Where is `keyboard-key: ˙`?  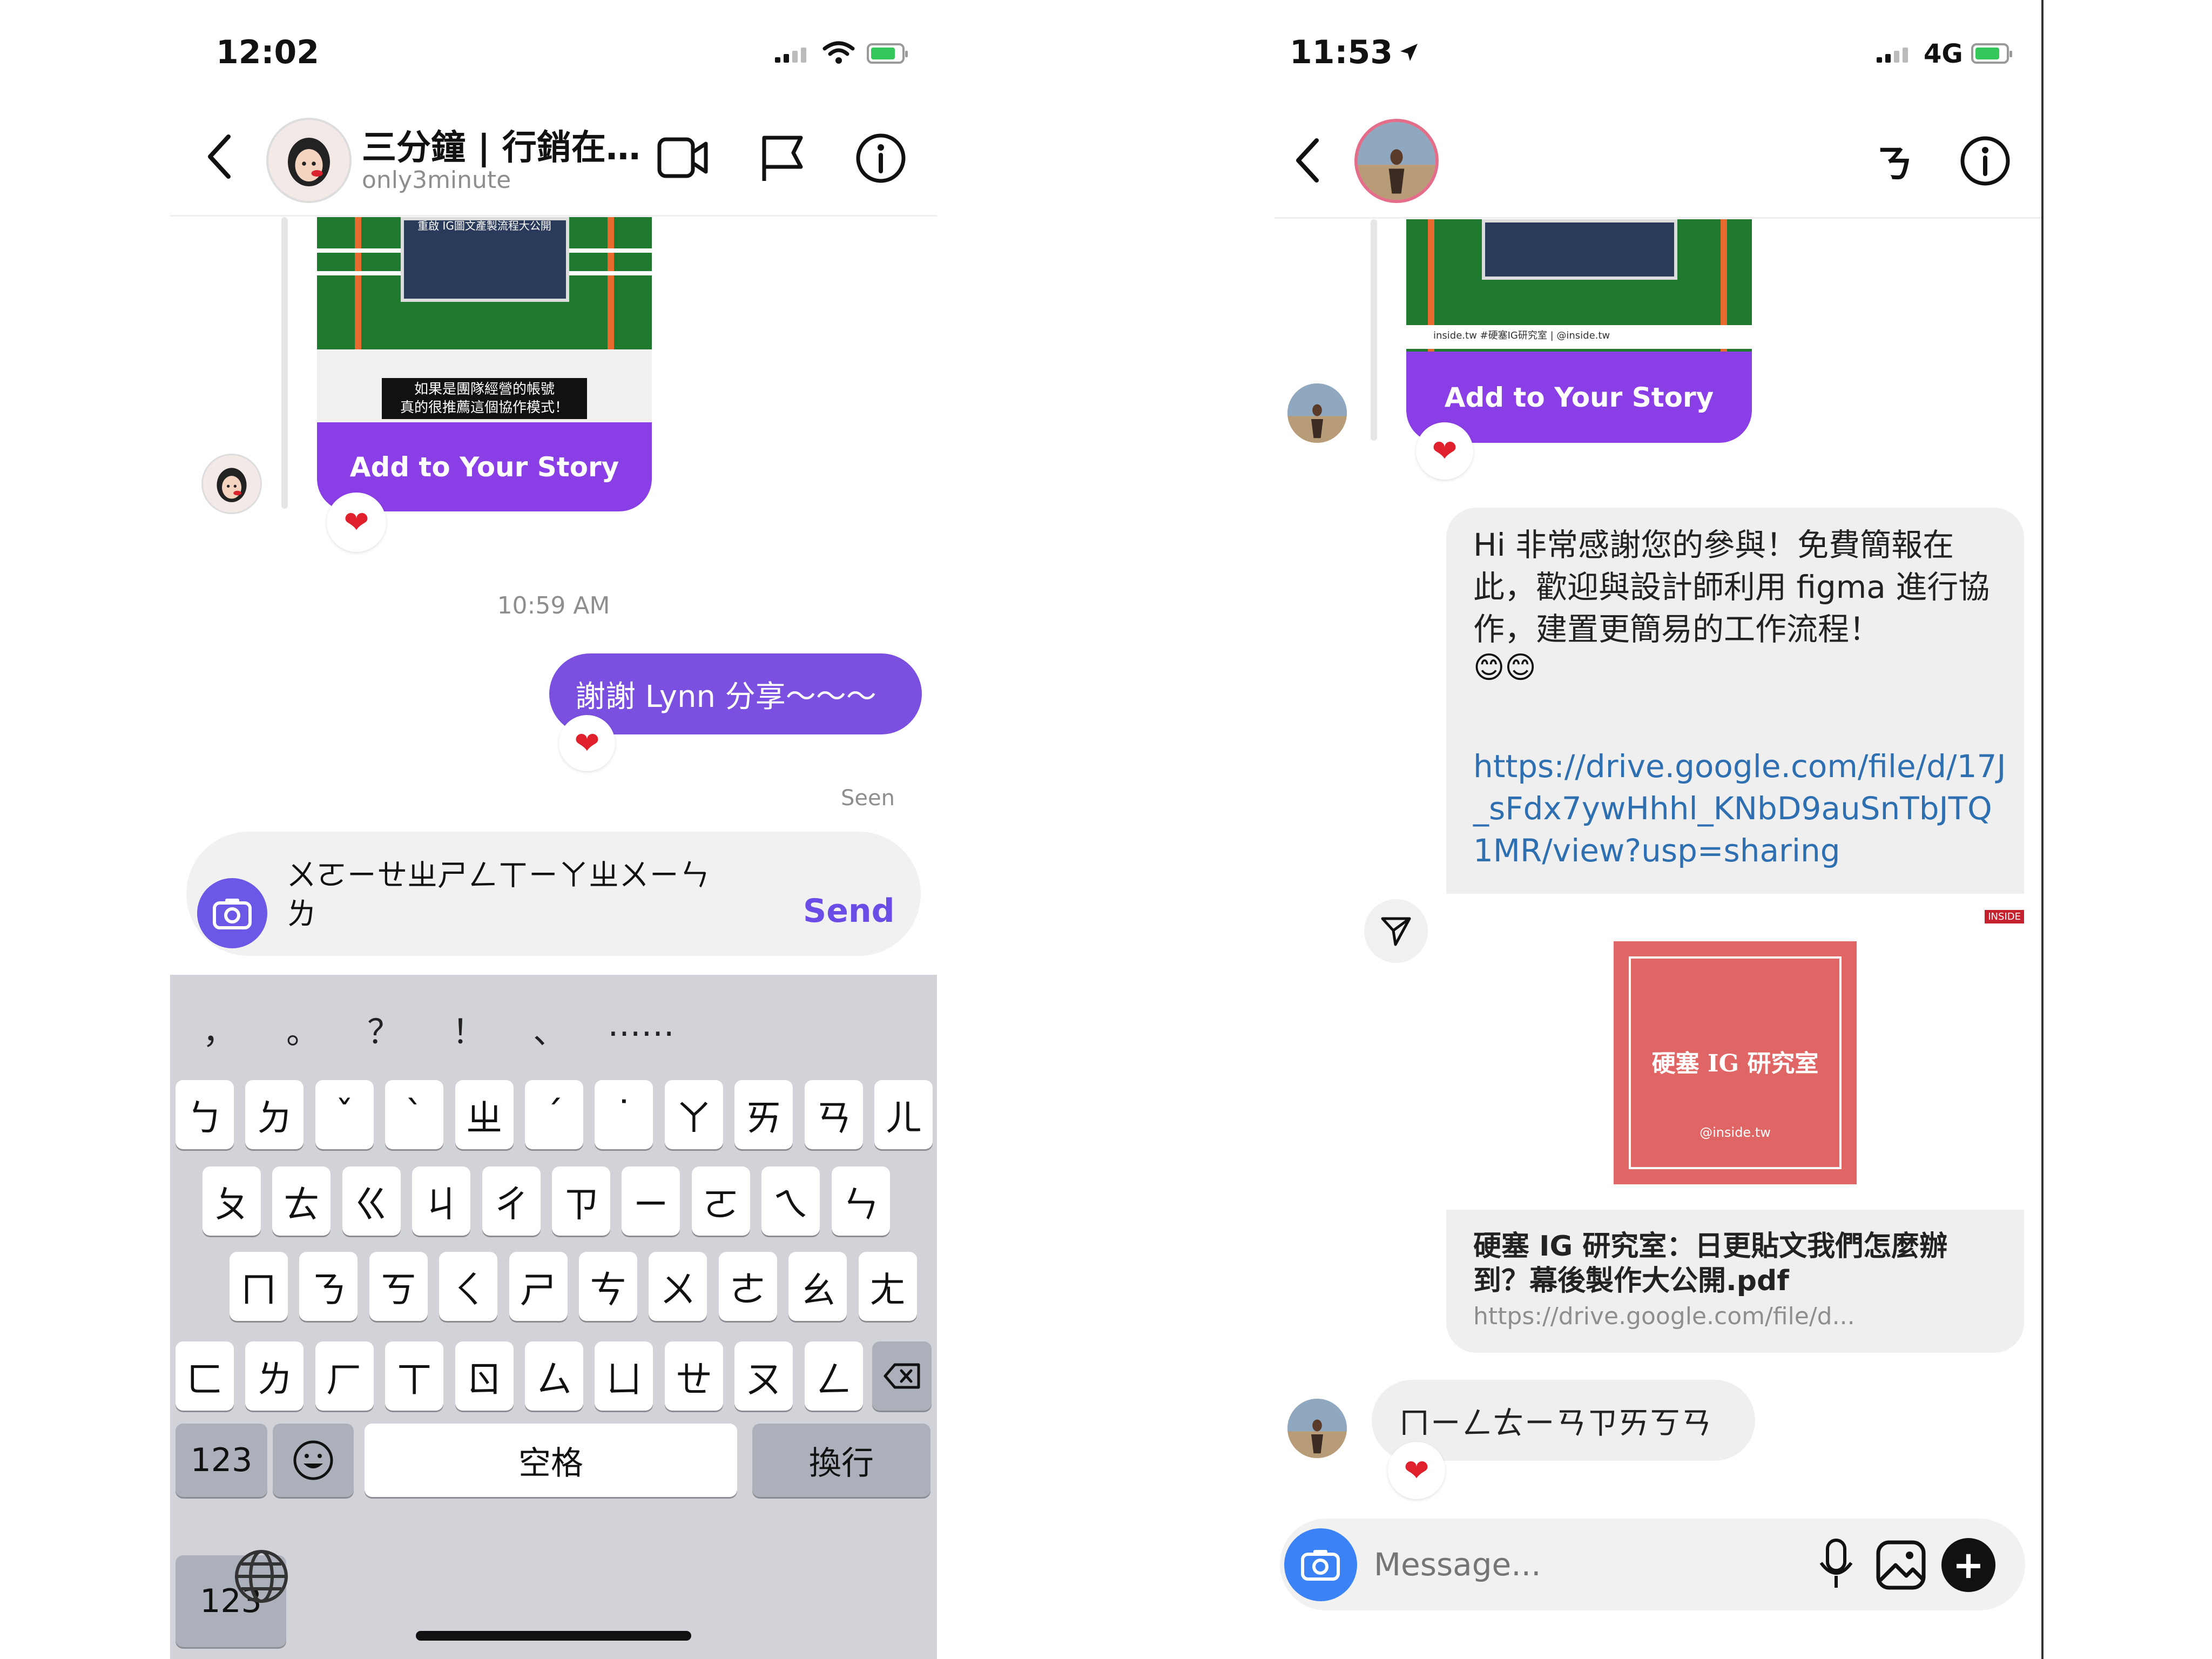
keyboard-key: ˙ is located at coordinates (624, 1114).